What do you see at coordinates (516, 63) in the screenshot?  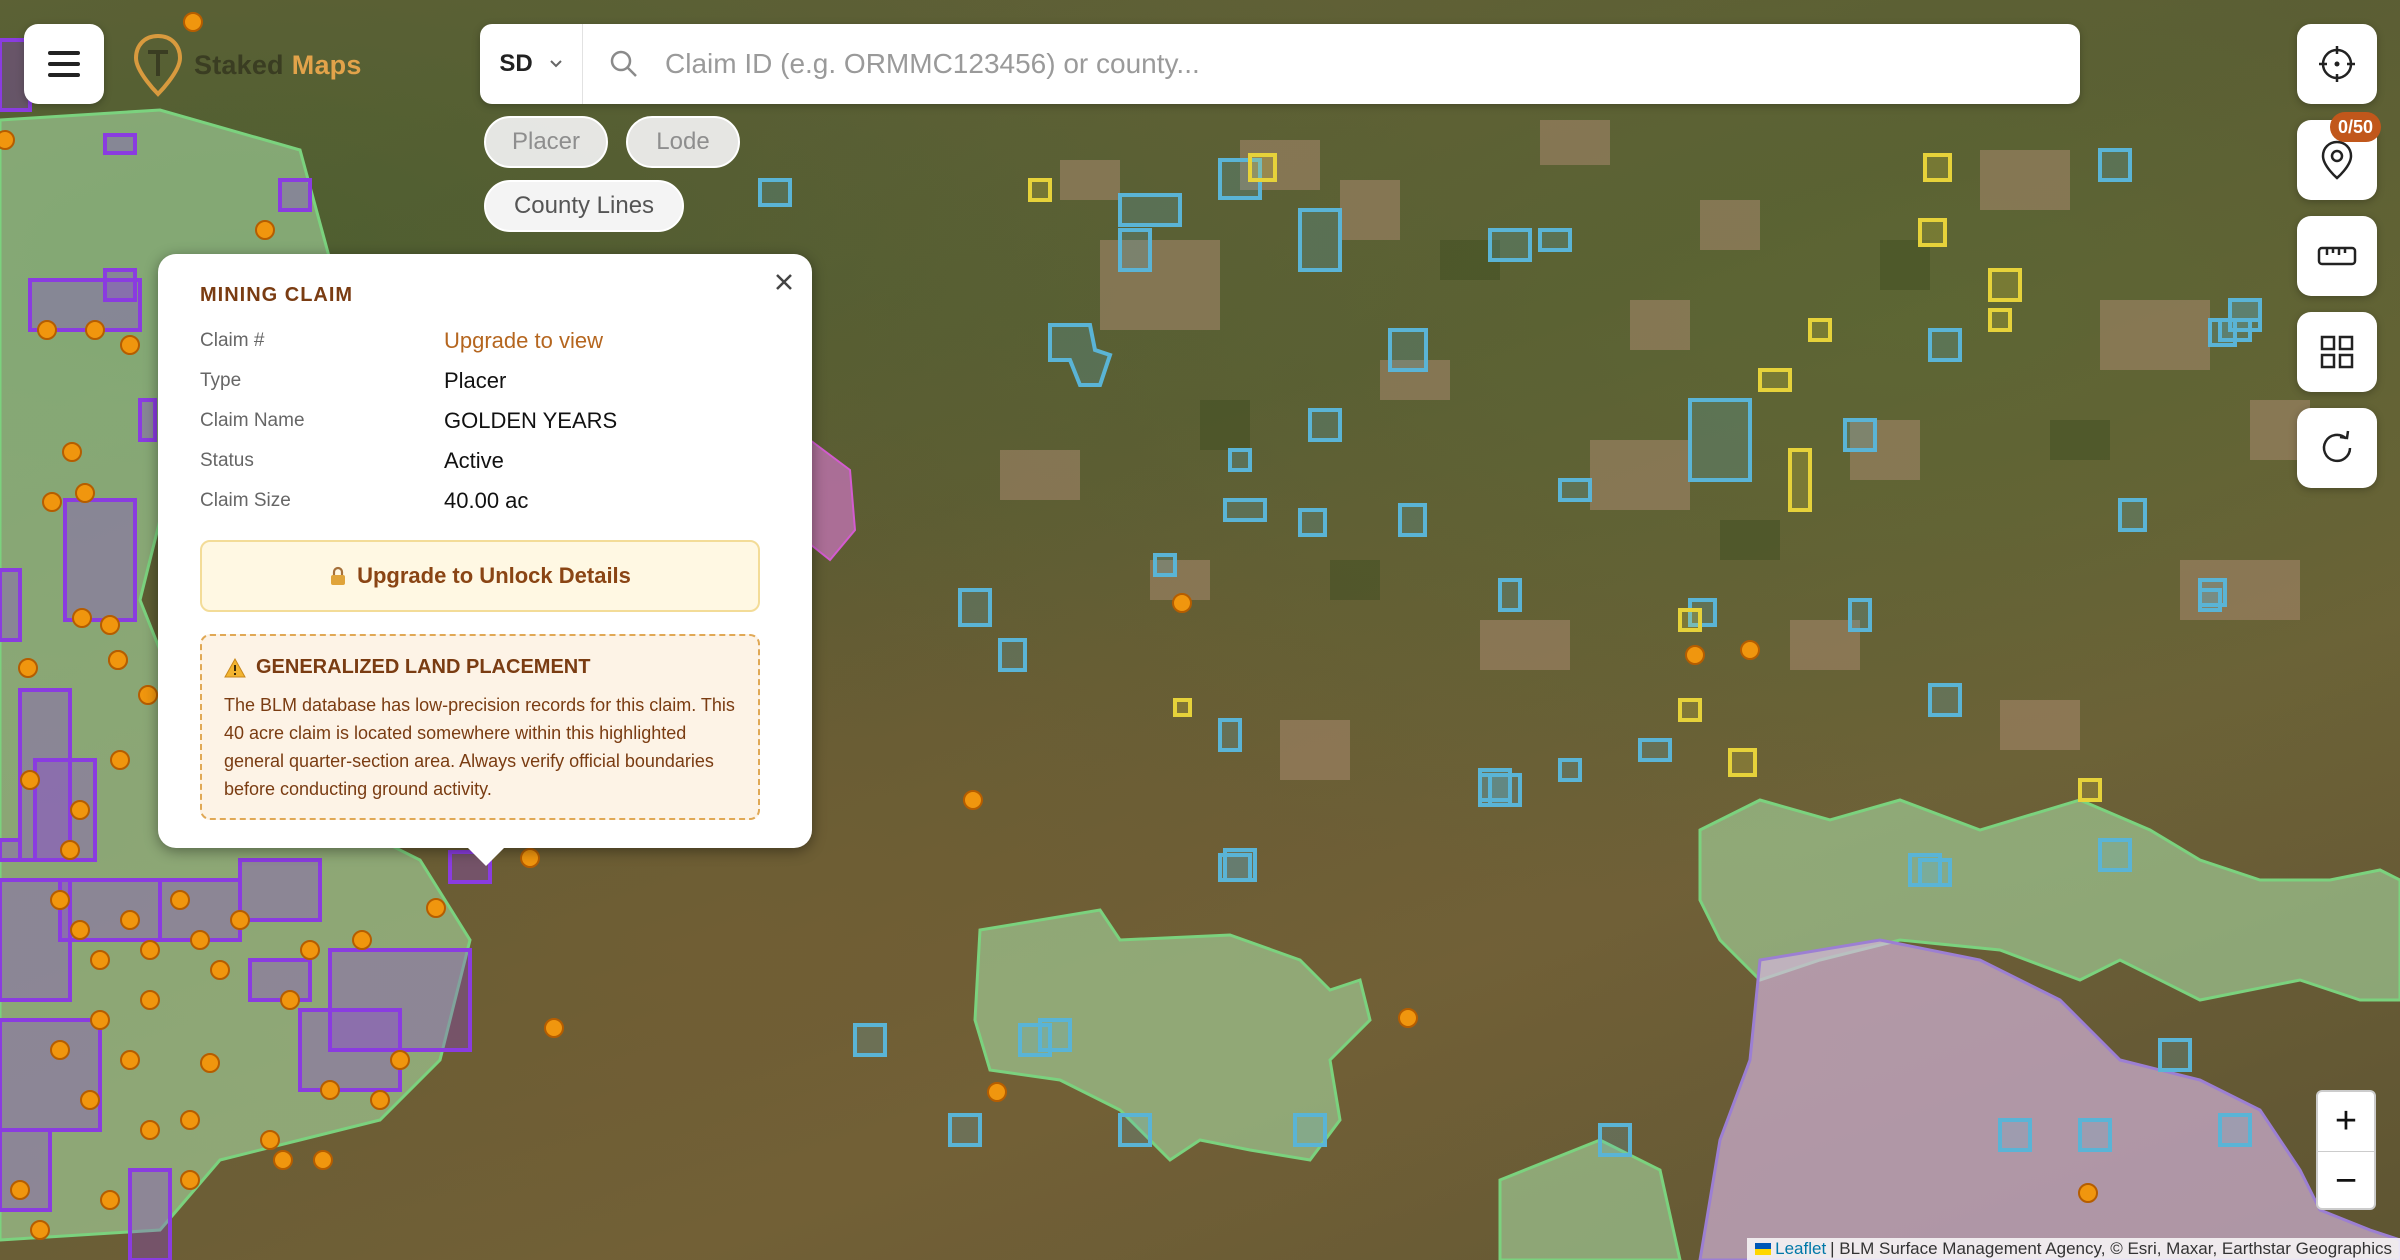 I see `state-select-value: SD` at bounding box center [516, 63].